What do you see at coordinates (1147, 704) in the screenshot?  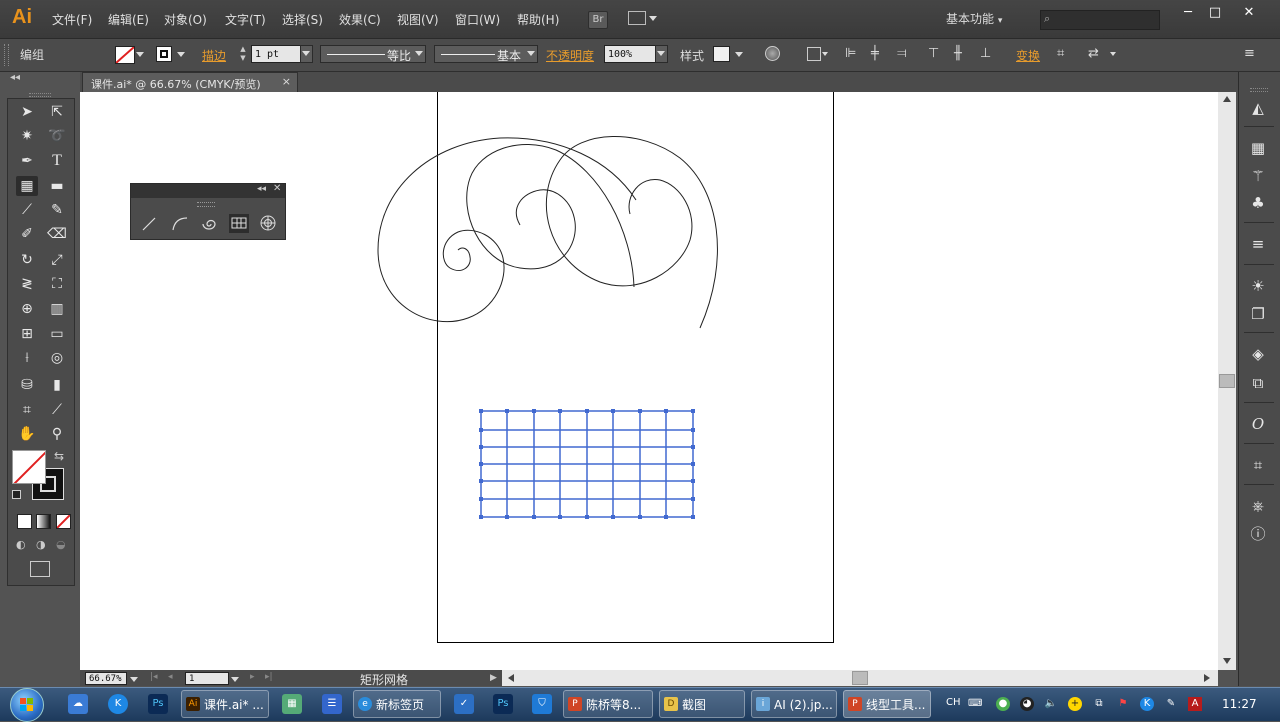 I see `kugou-icon: K` at bounding box center [1147, 704].